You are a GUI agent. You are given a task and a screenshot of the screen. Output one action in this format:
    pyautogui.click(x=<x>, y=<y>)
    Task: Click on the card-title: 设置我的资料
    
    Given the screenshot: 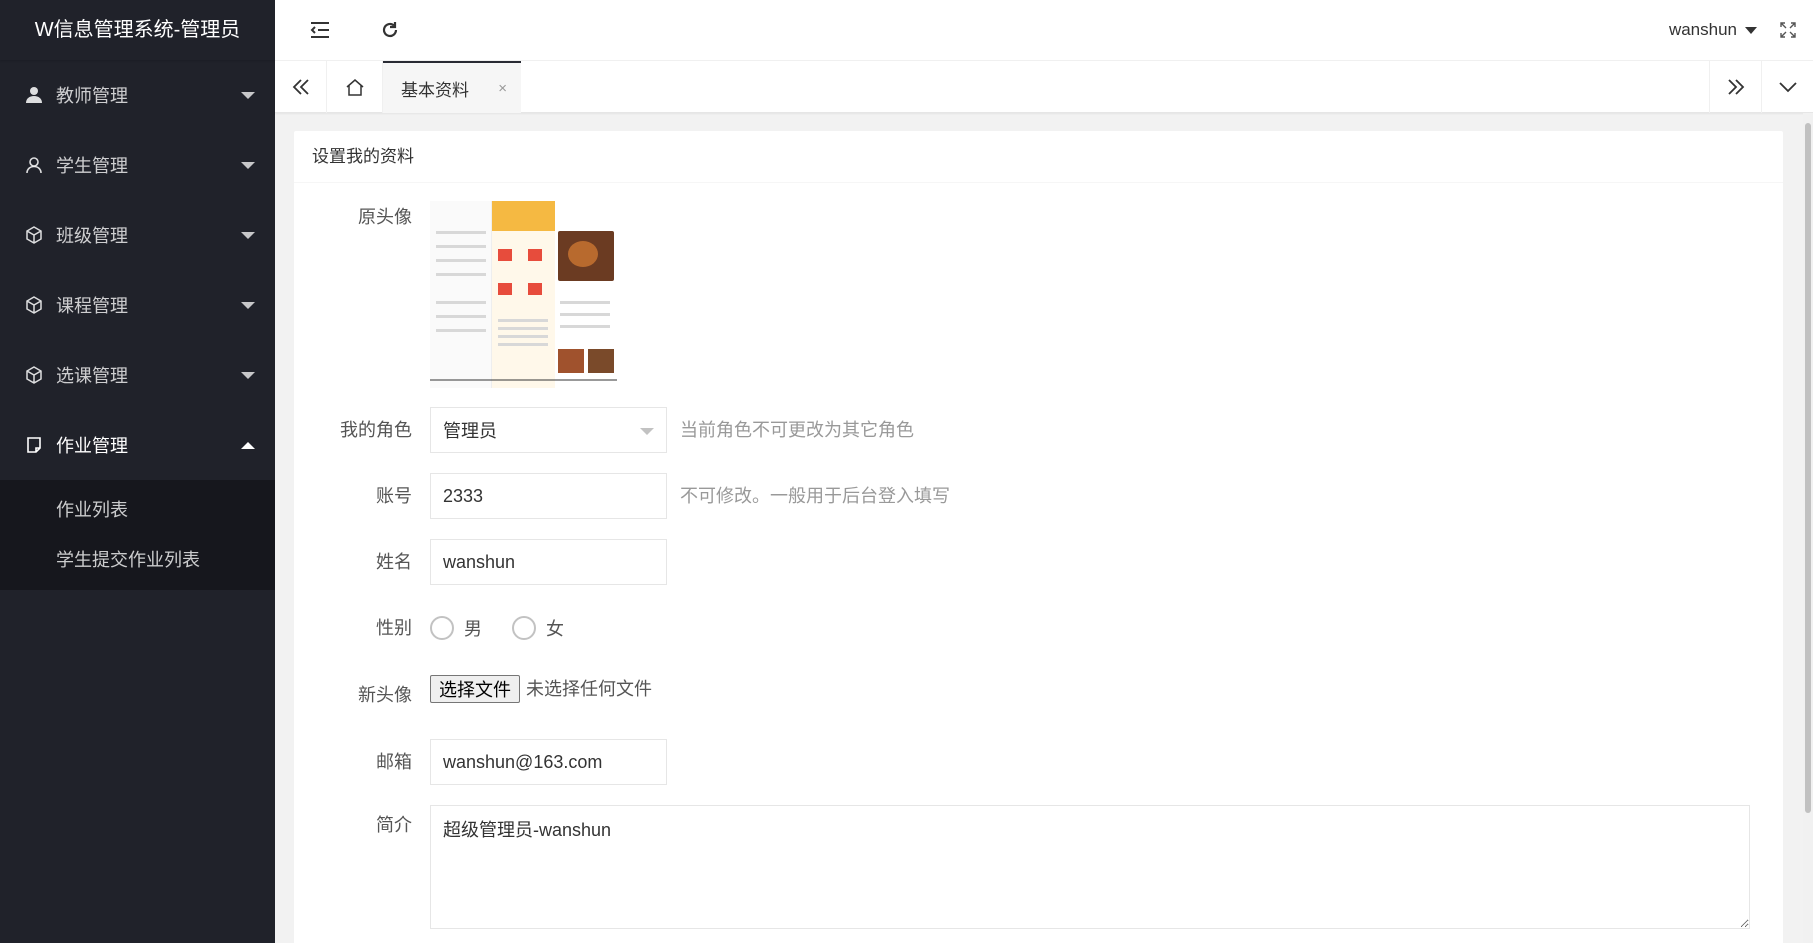 What is the action you would take?
    pyautogui.click(x=1038, y=157)
    